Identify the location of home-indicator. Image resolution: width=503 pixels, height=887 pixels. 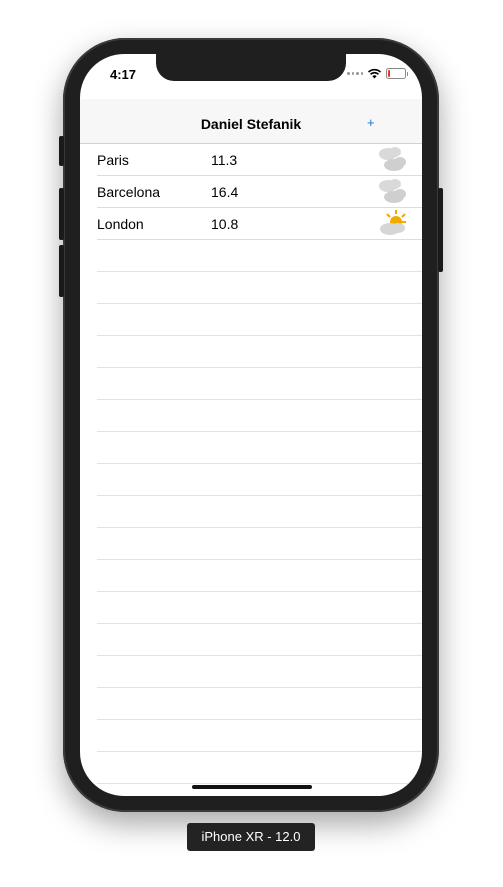
(252, 787).